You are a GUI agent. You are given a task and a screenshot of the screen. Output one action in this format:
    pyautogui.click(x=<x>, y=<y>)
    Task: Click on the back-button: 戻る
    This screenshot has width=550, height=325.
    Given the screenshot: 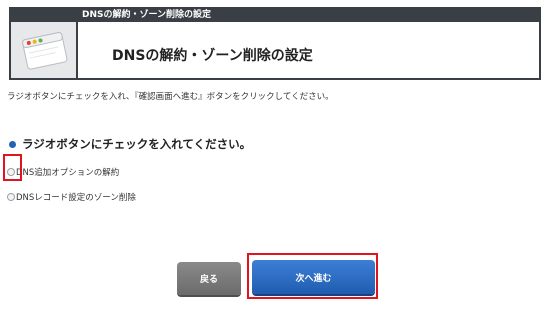 What is the action you would take?
    pyautogui.click(x=209, y=278)
    